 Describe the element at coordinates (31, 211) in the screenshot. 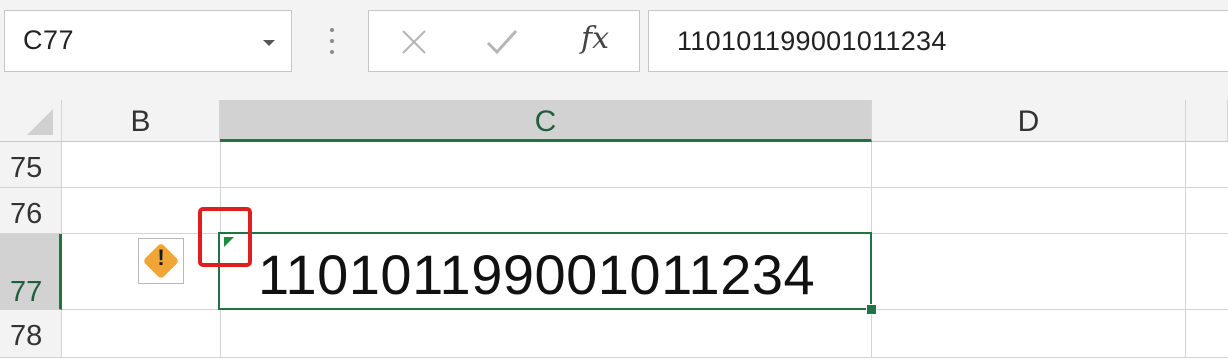

I see `row-header-76: 76` at that location.